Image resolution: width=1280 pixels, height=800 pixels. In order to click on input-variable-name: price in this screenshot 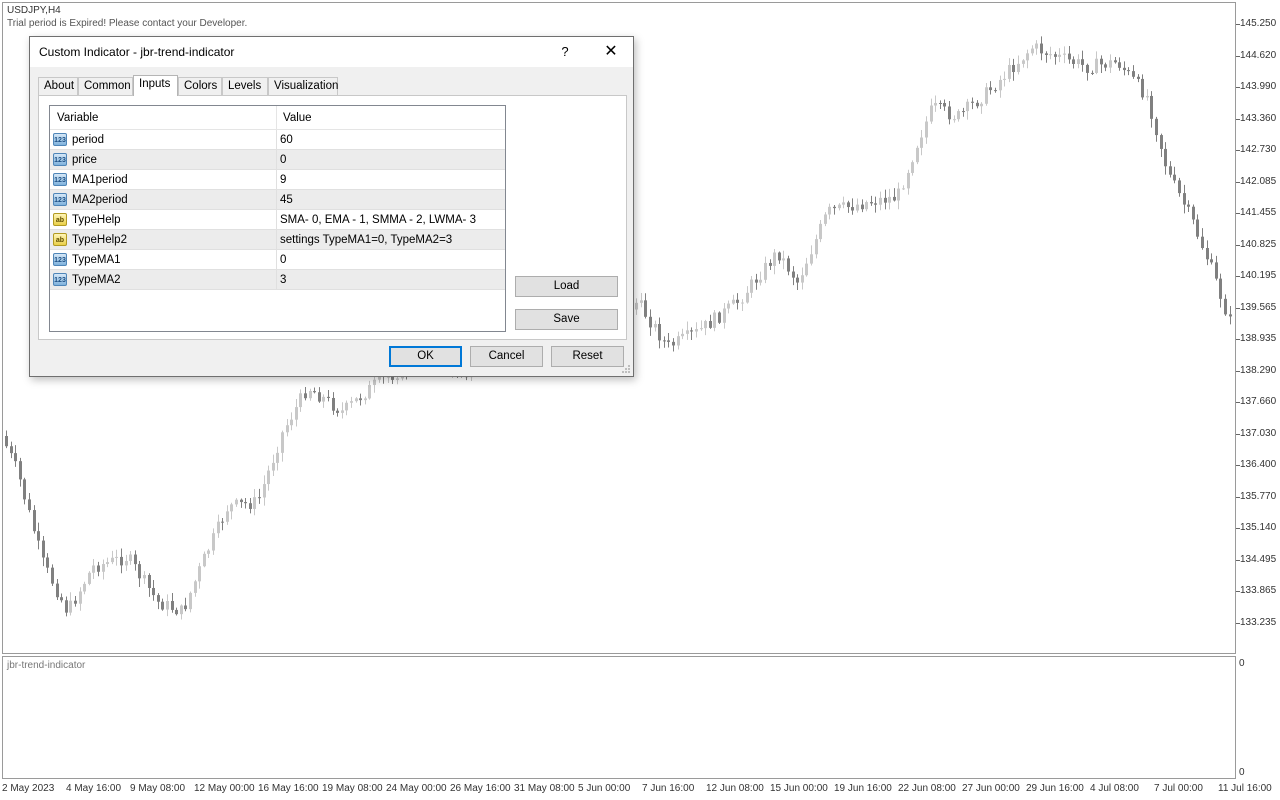, I will do `click(84, 160)`.